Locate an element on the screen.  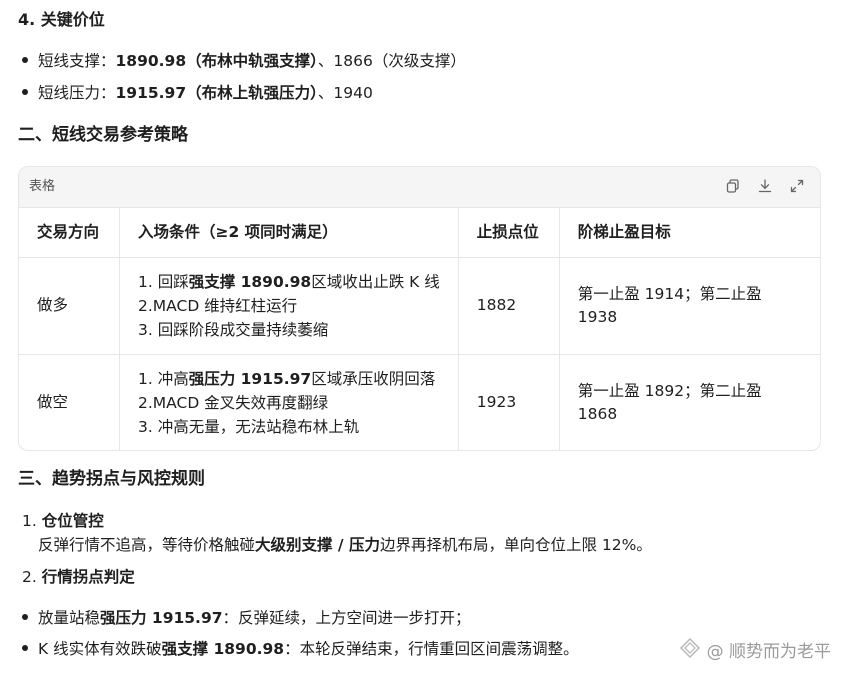
condition-line: 2.MACD 维持红柱运行 is located at coordinates (218, 306).